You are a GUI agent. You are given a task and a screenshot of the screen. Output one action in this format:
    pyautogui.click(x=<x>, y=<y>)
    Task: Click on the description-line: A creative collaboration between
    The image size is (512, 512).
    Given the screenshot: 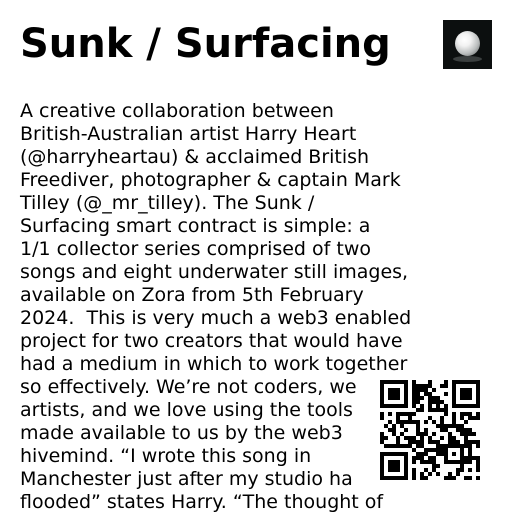 What is the action you would take?
    pyautogui.click(x=177, y=111)
    